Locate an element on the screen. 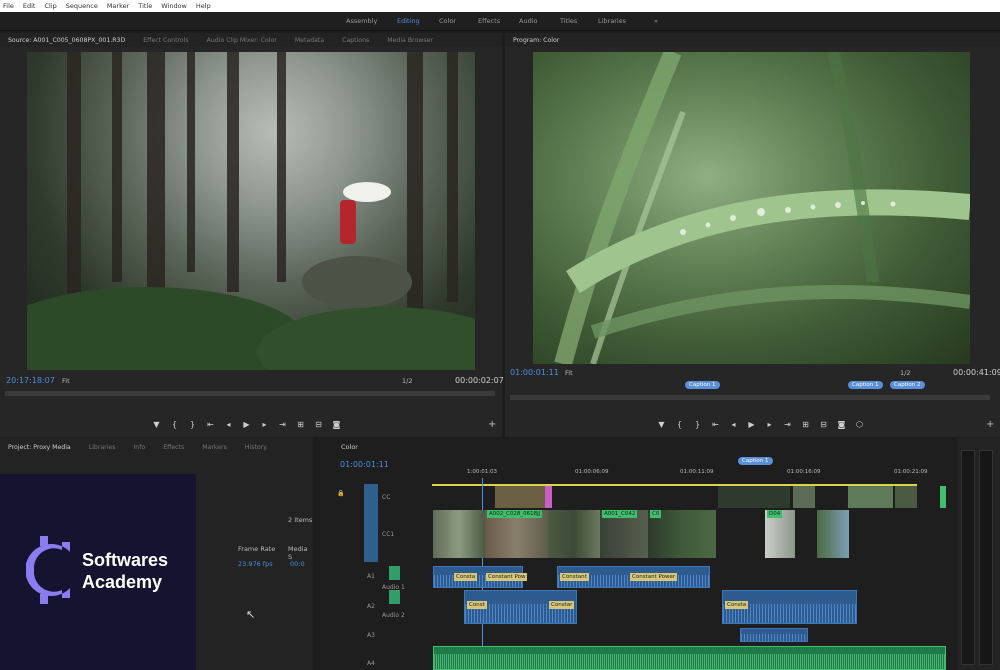 The width and height of the screenshot is (1000, 670). menu-clip: Clip is located at coordinates (50, 6).